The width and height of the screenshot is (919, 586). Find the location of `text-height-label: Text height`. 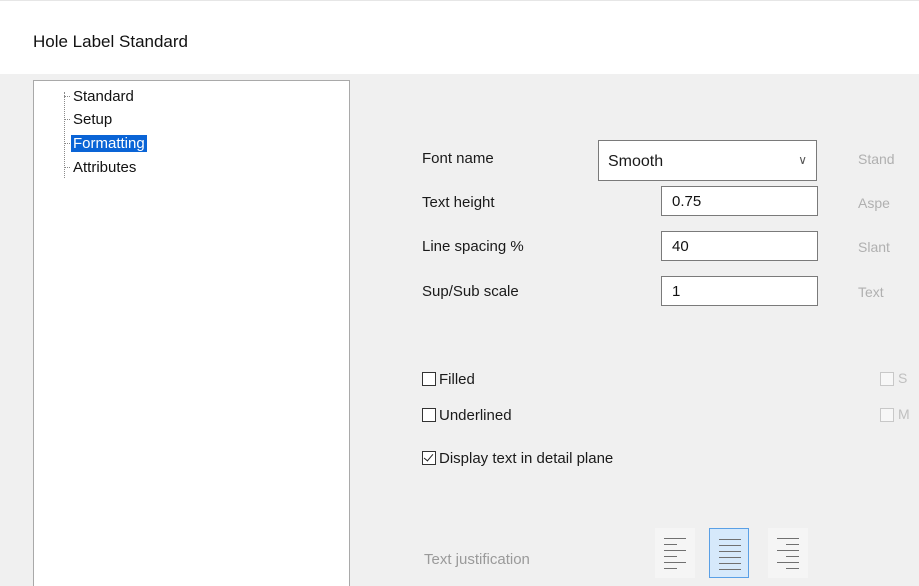

text-height-label: Text height is located at coordinates (458, 202).